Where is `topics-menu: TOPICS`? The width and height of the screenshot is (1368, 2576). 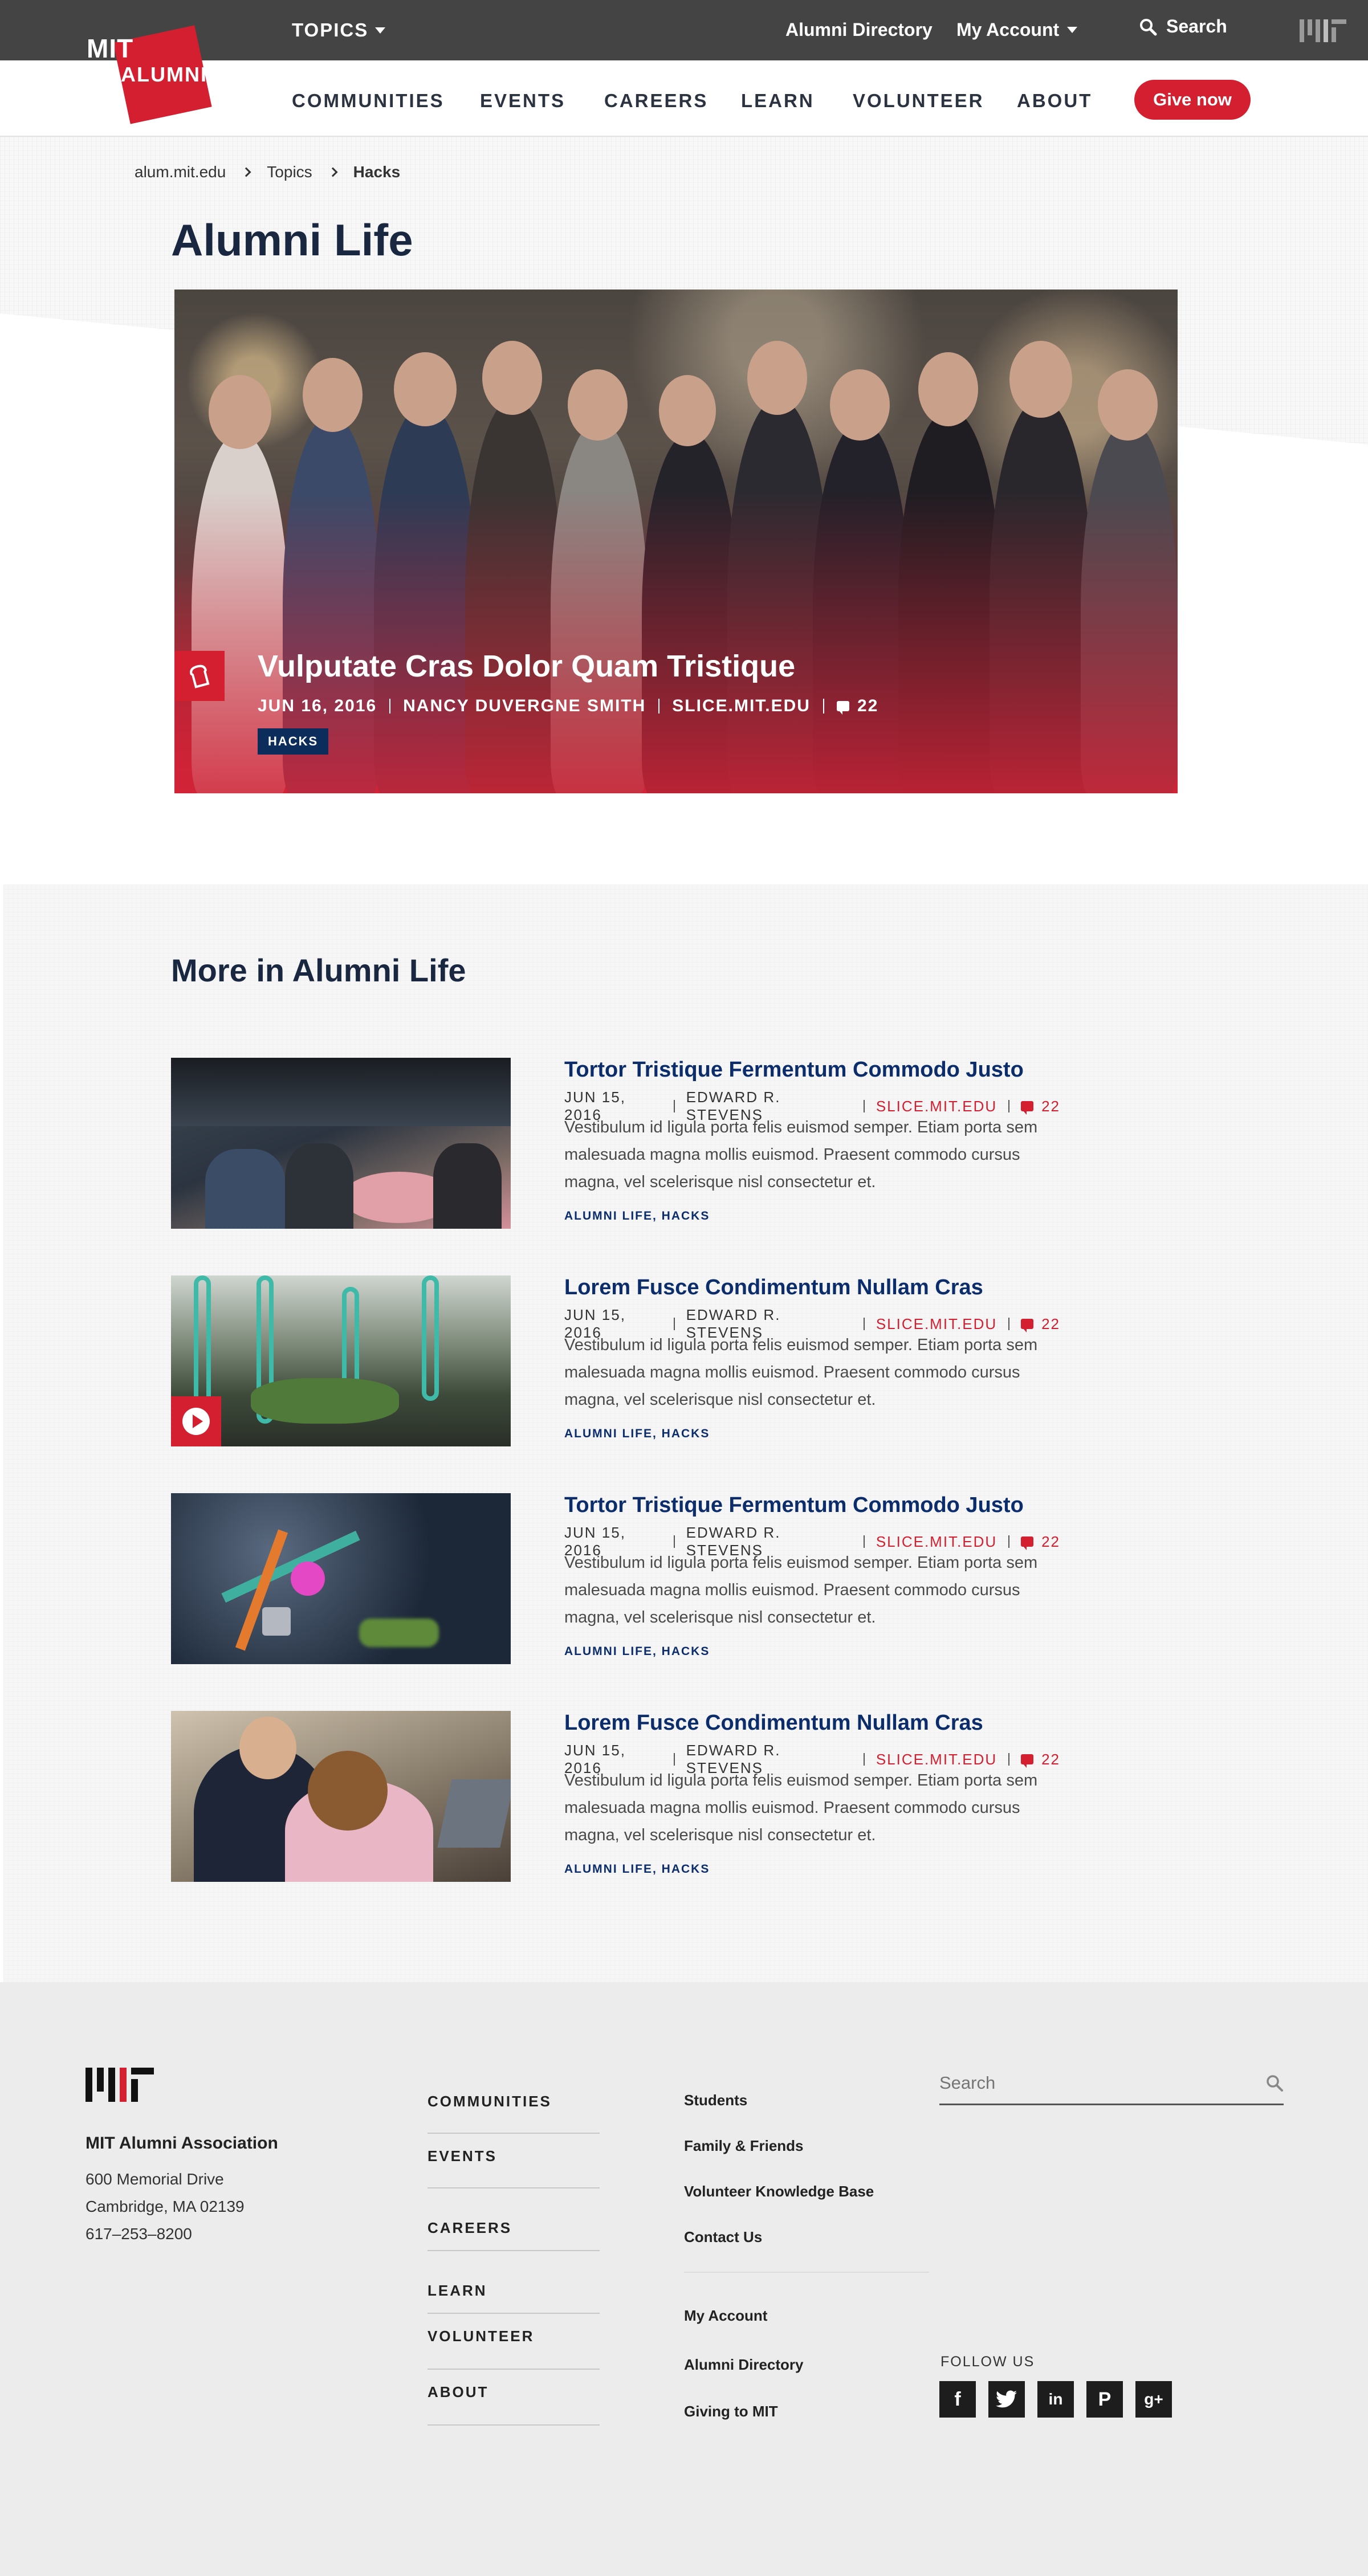
topics-menu: TOPICS is located at coordinates (339, 30).